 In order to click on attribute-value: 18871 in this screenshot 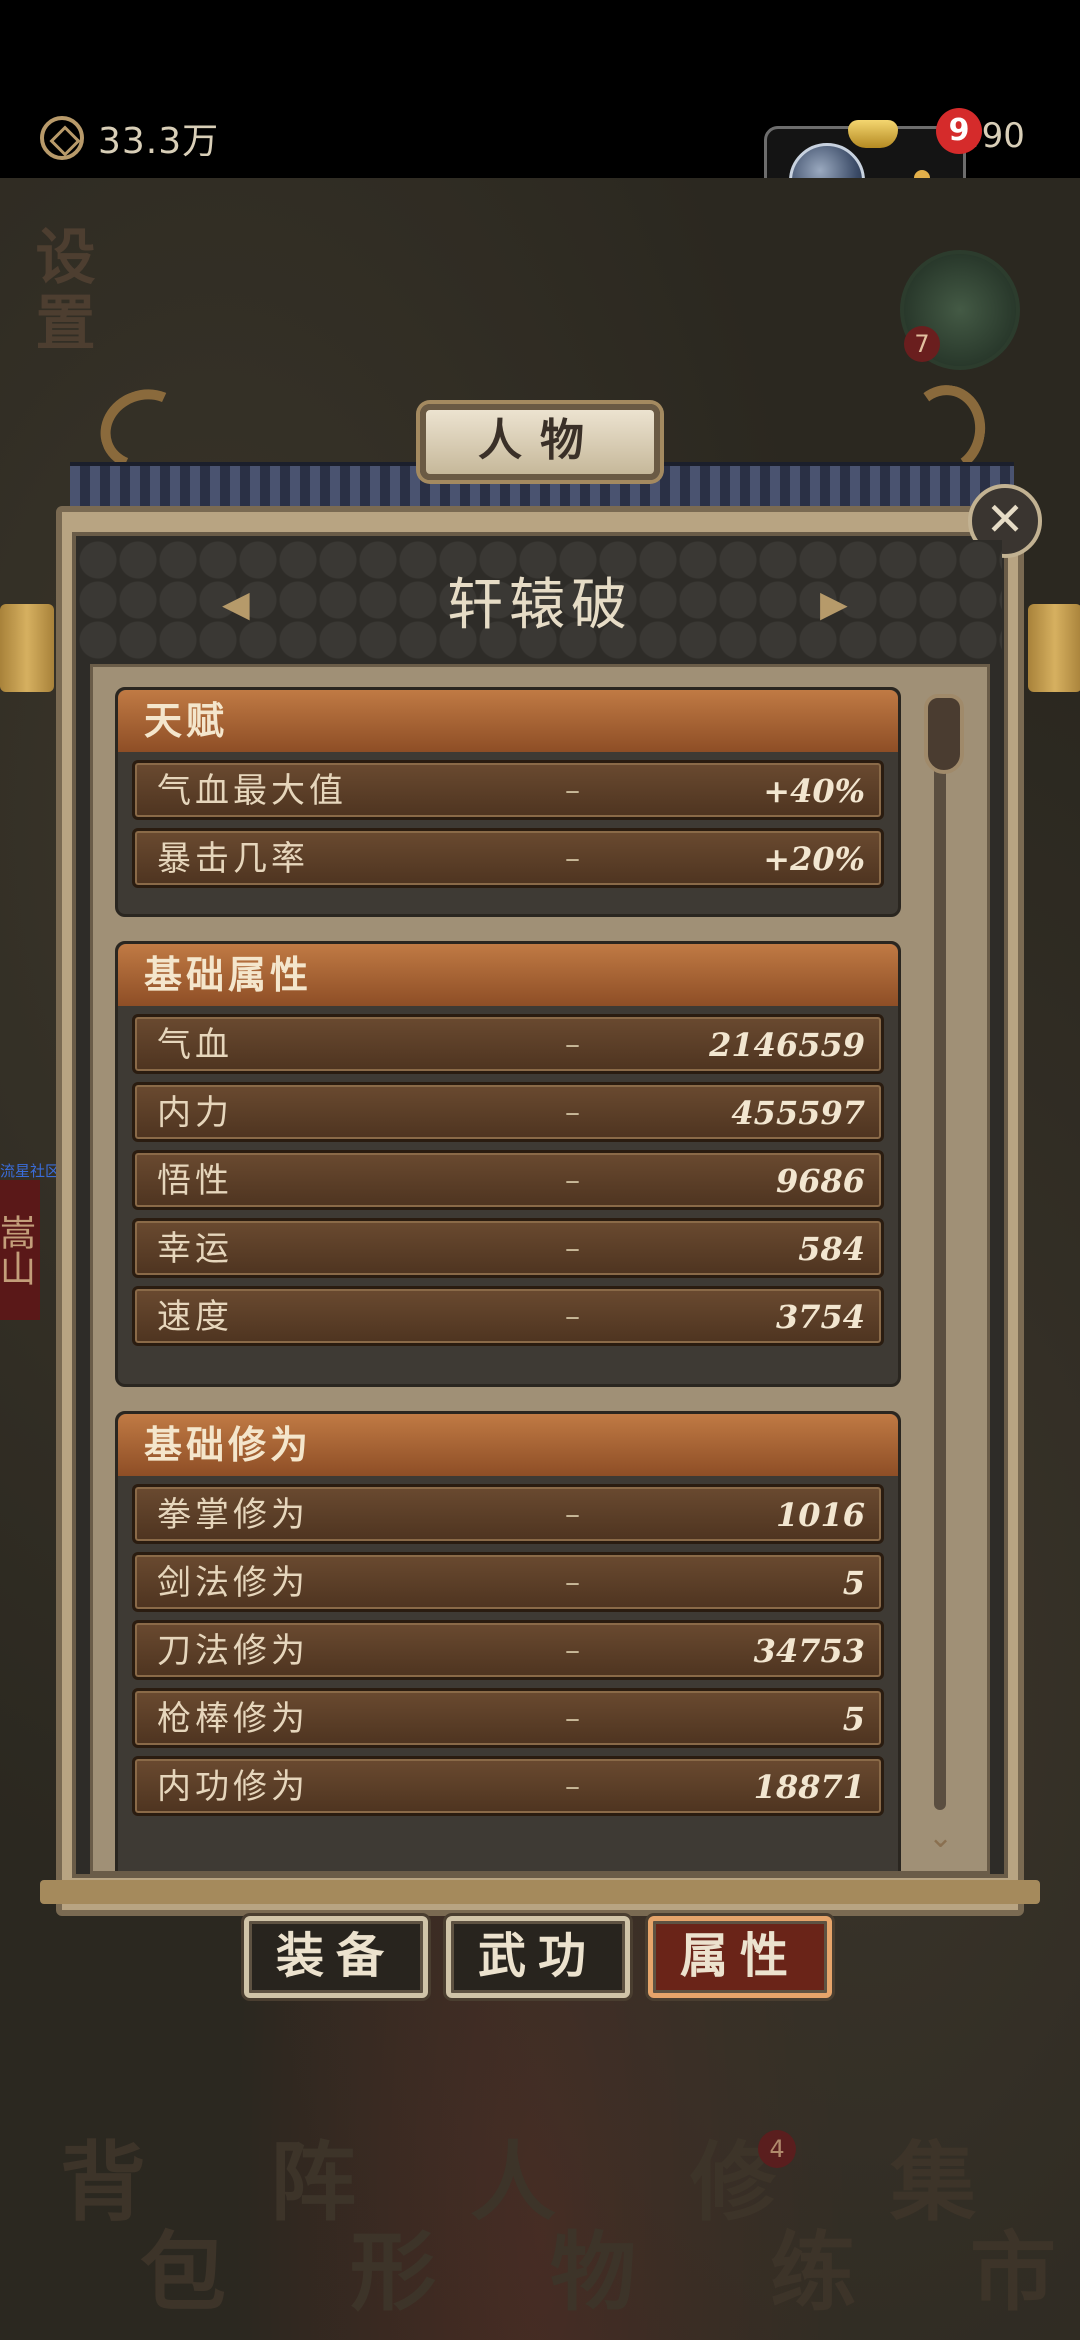, I will do `click(809, 1787)`.